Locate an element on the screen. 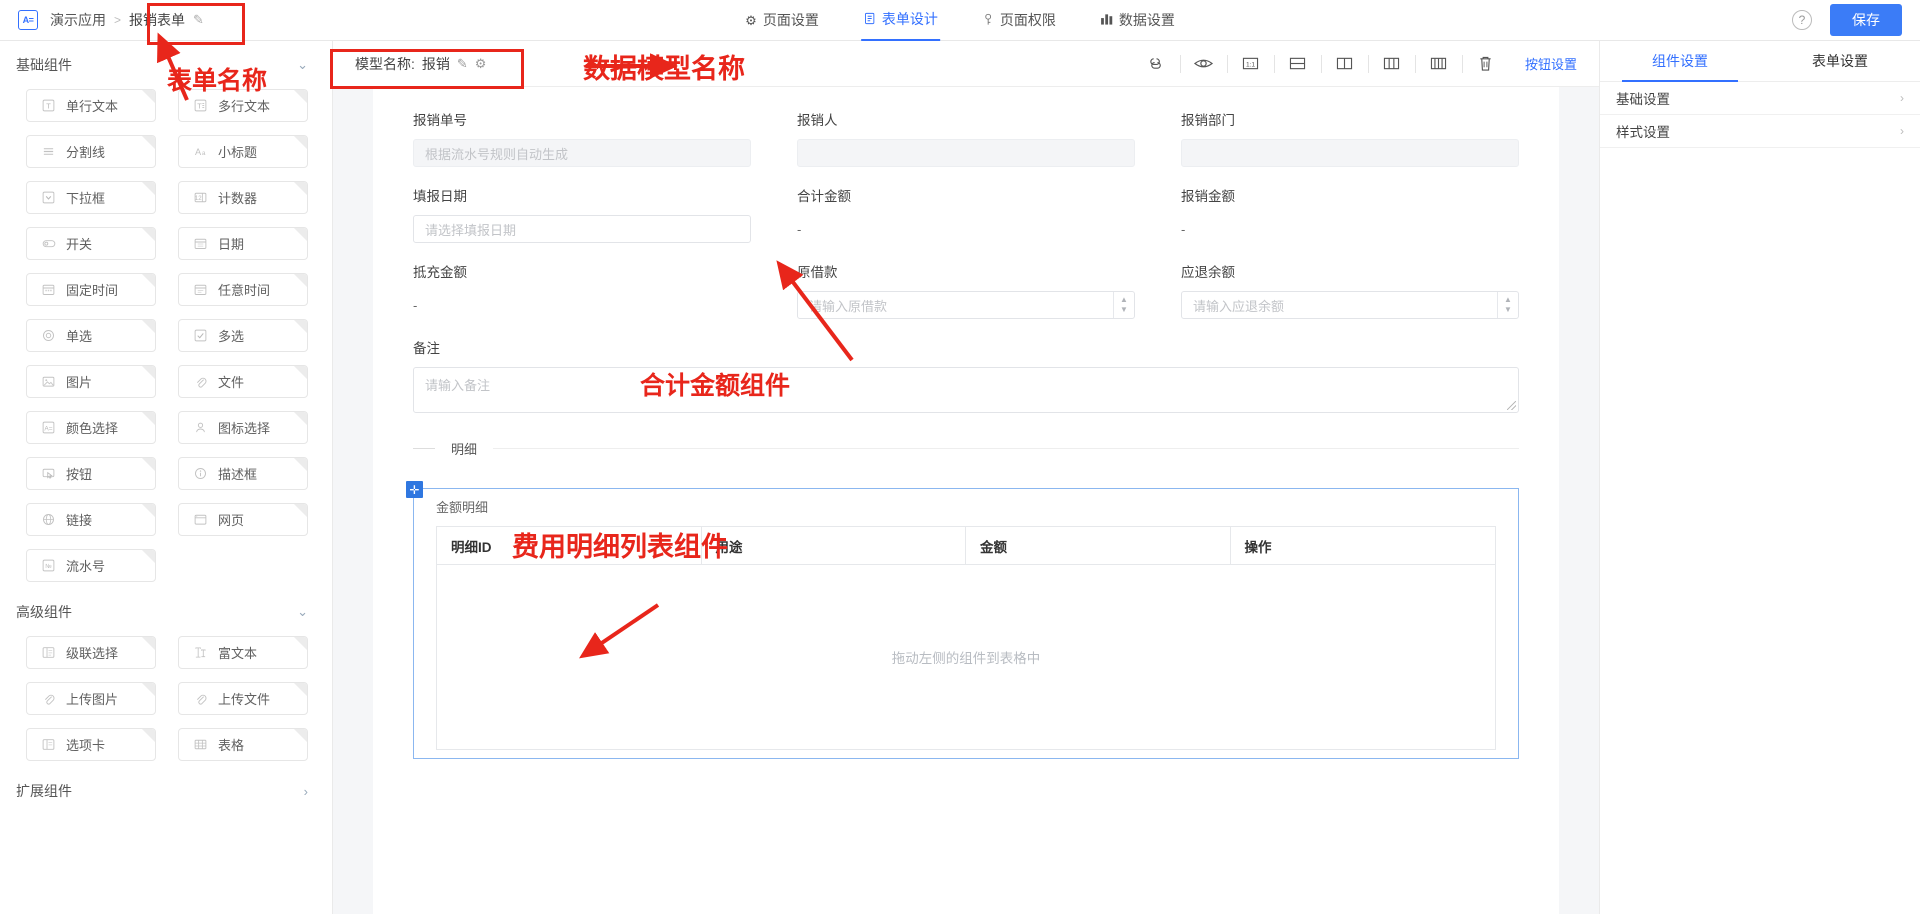 Image resolution: width=1920 pixels, height=914 pixels. field-remark: 备注 请输入备注 is located at coordinates (966, 370).